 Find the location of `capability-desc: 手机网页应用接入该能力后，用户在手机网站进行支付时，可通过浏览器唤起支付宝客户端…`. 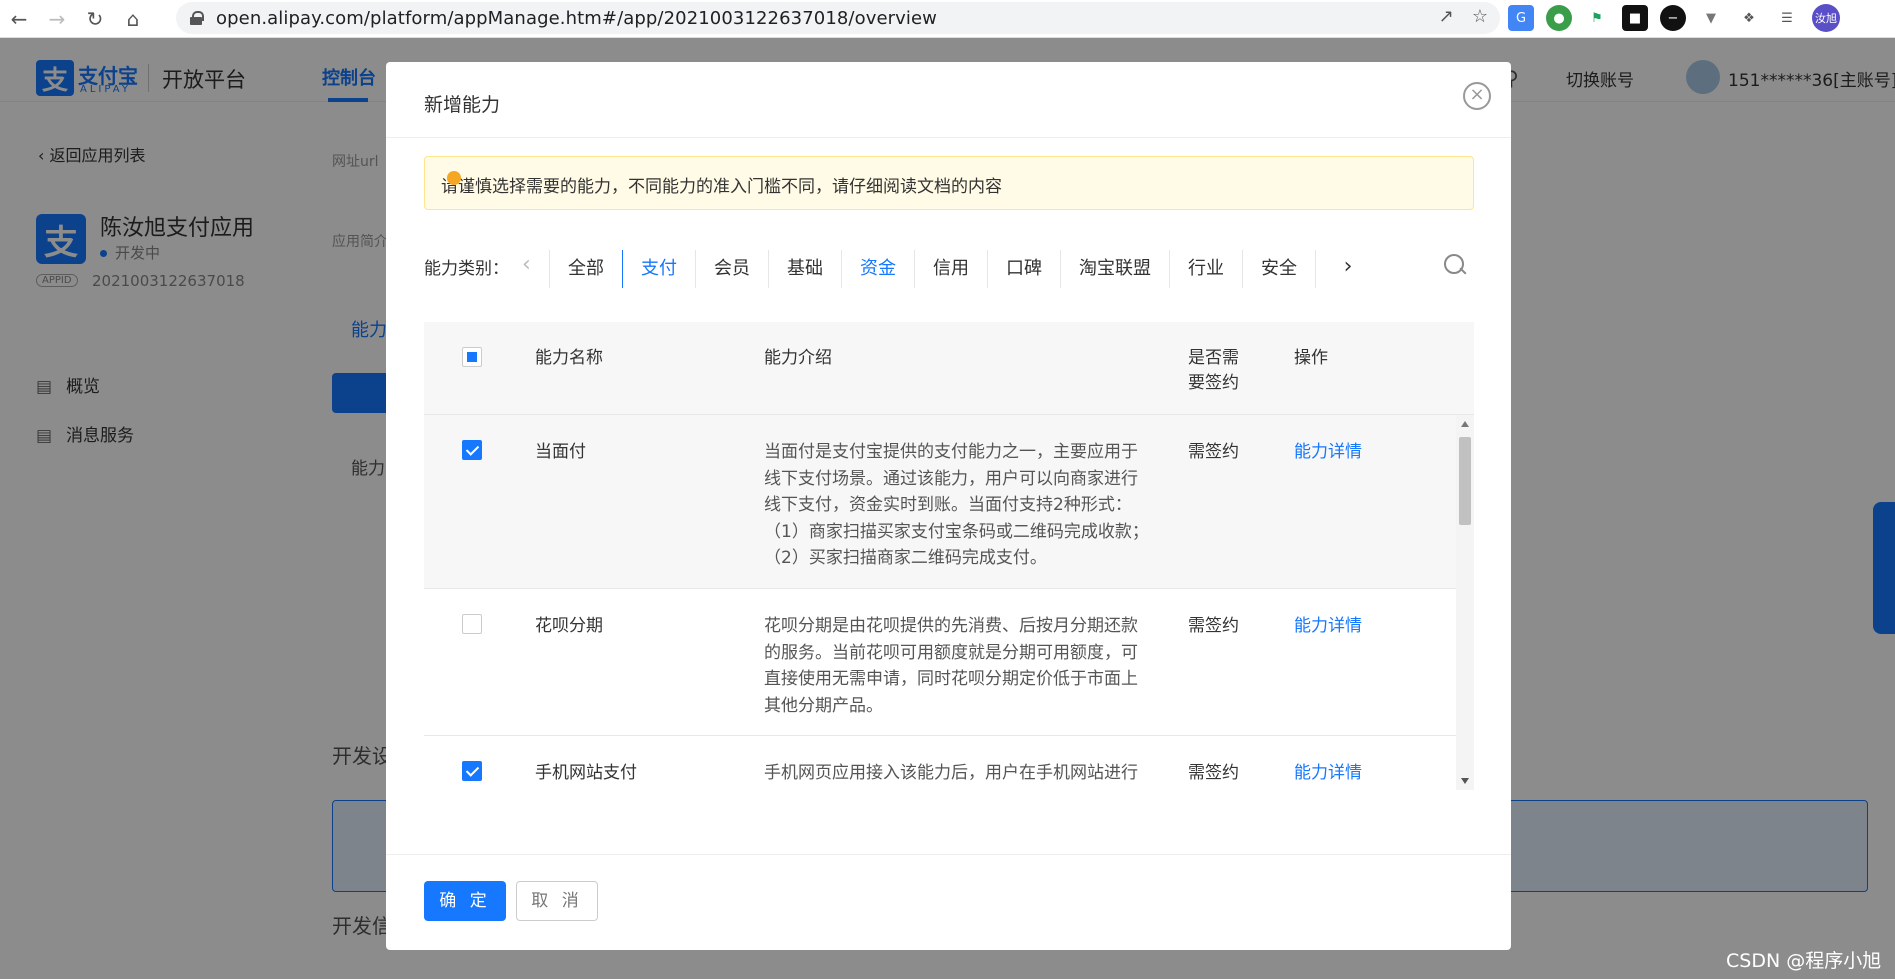

capability-desc: 手机网页应用接入该能力后，用户在手机网站进行支付时，可通过浏览器唤起支付宝客户端… is located at coordinates (951, 776).